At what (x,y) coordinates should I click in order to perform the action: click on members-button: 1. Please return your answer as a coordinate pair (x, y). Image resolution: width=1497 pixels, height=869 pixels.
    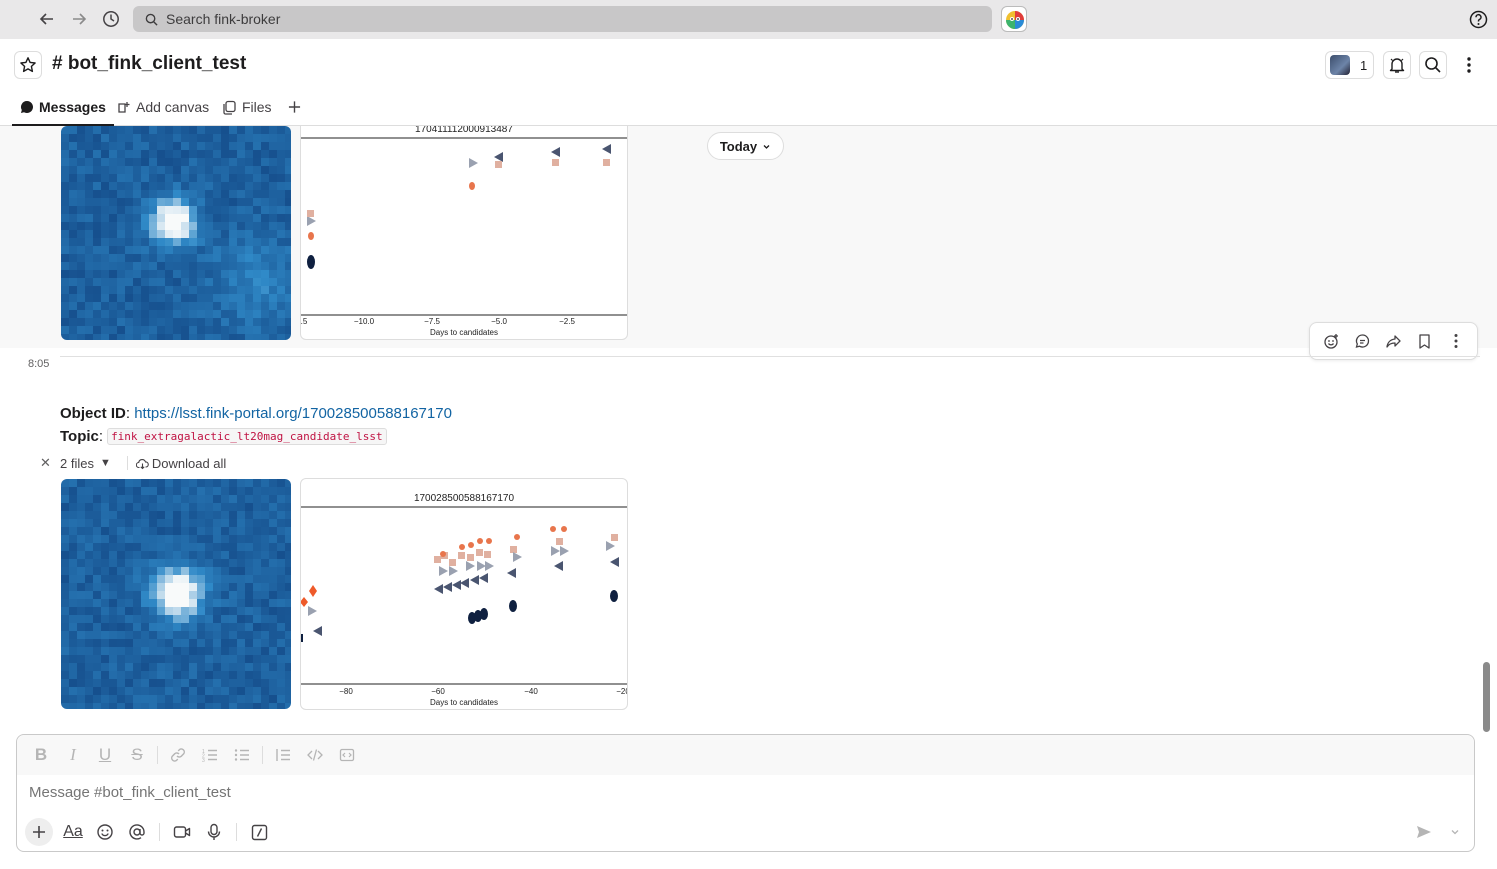
    Looking at the image, I should click on (1349, 65).